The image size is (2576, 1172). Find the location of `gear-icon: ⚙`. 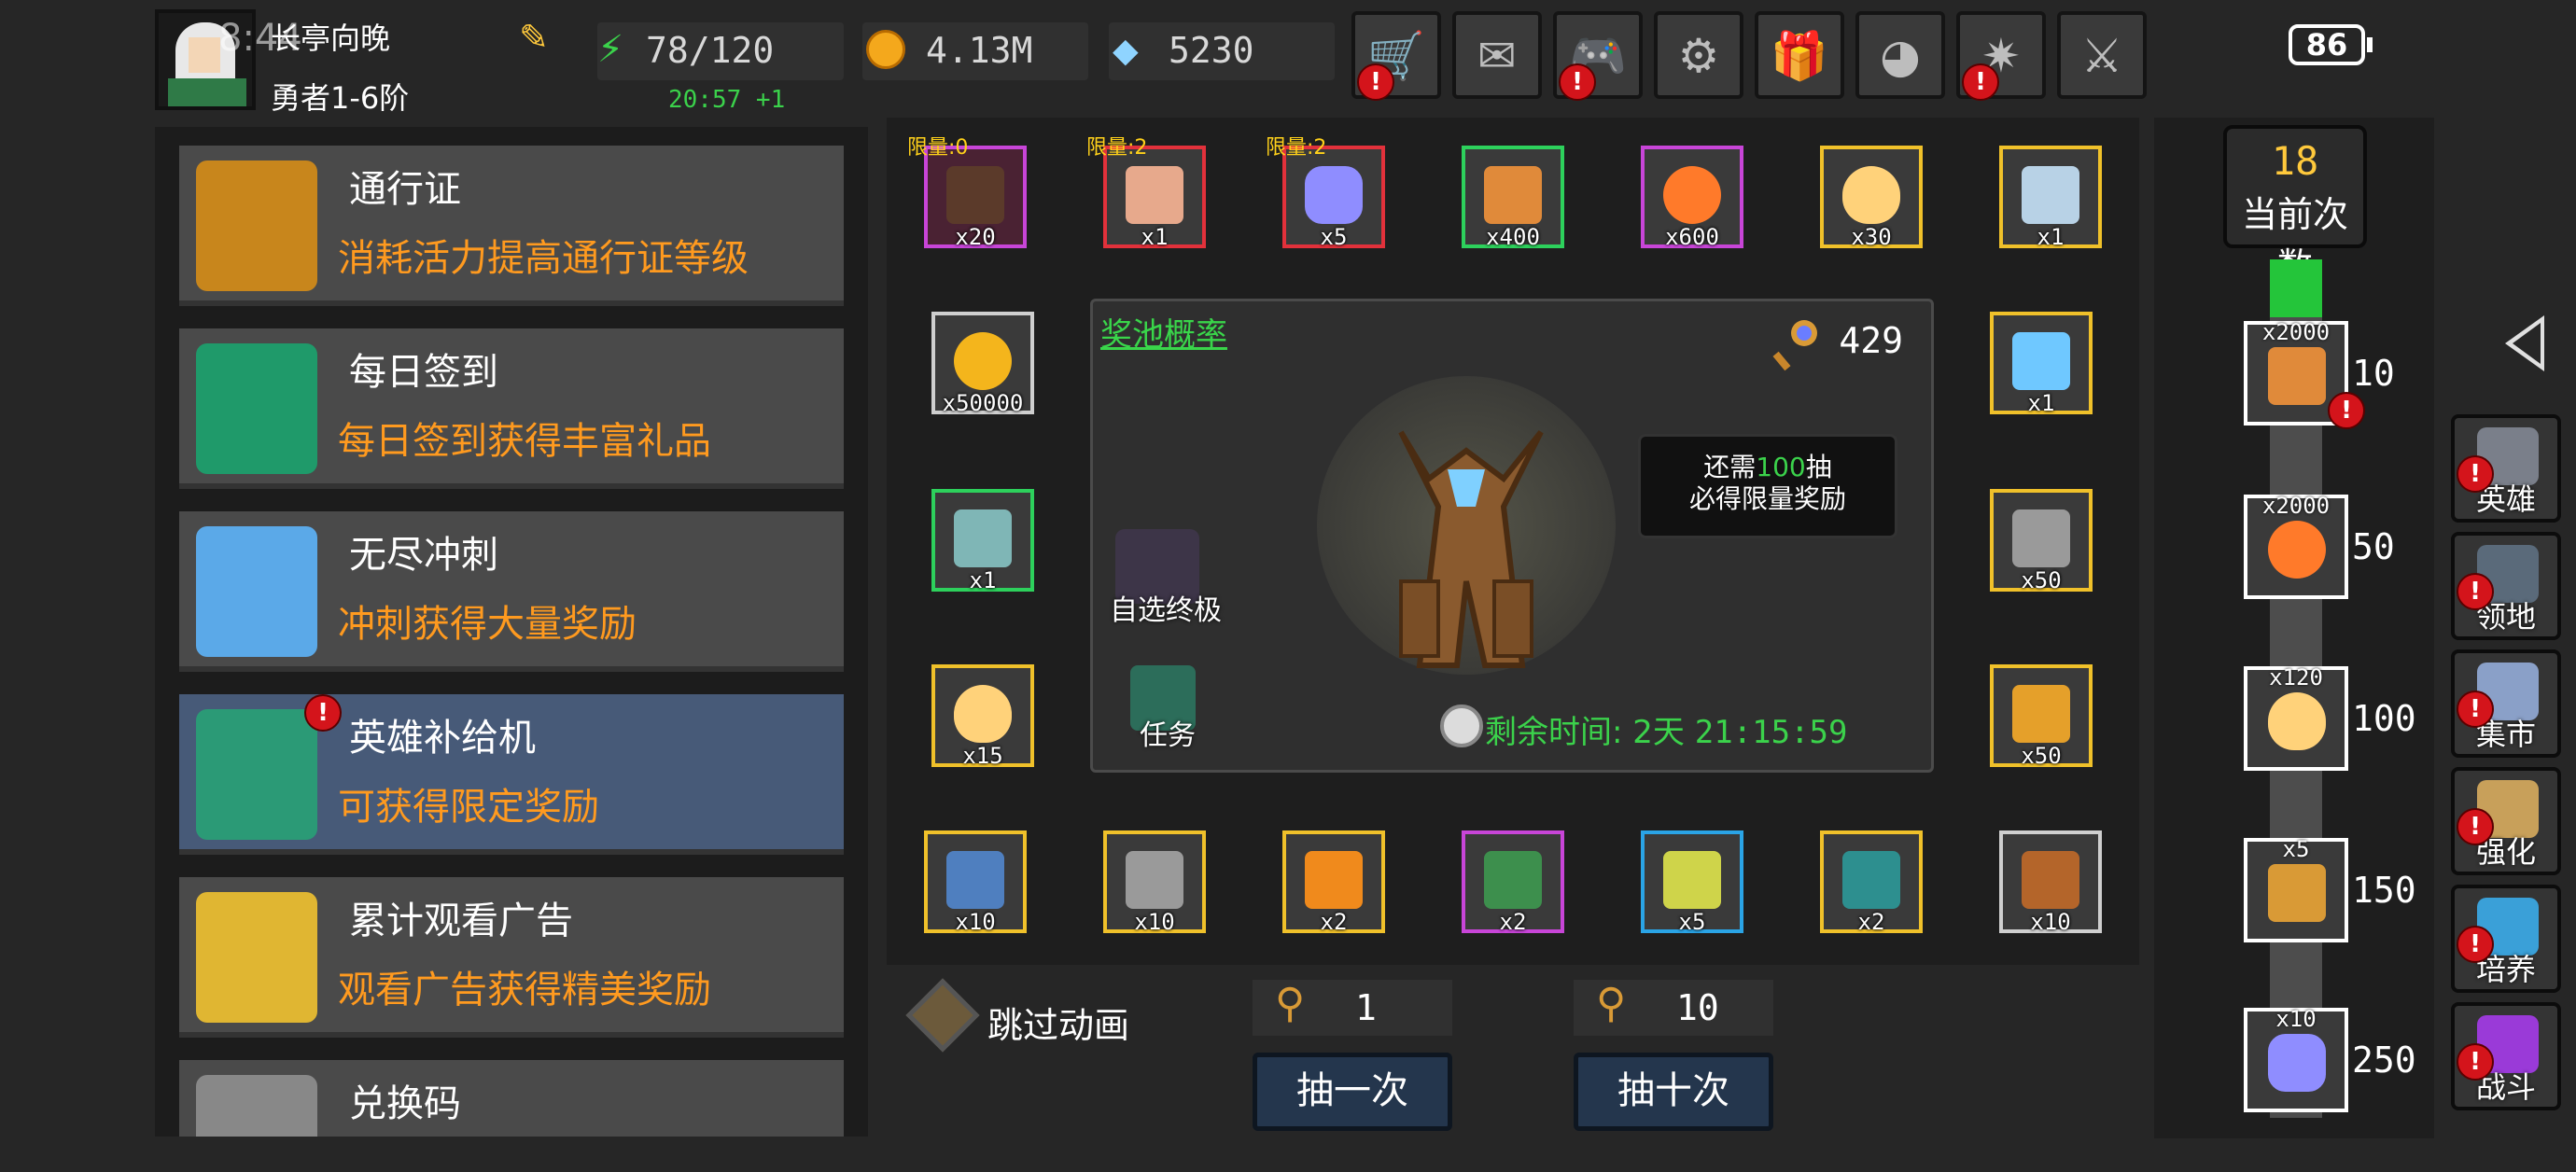

gear-icon: ⚙ is located at coordinates (1698, 56).